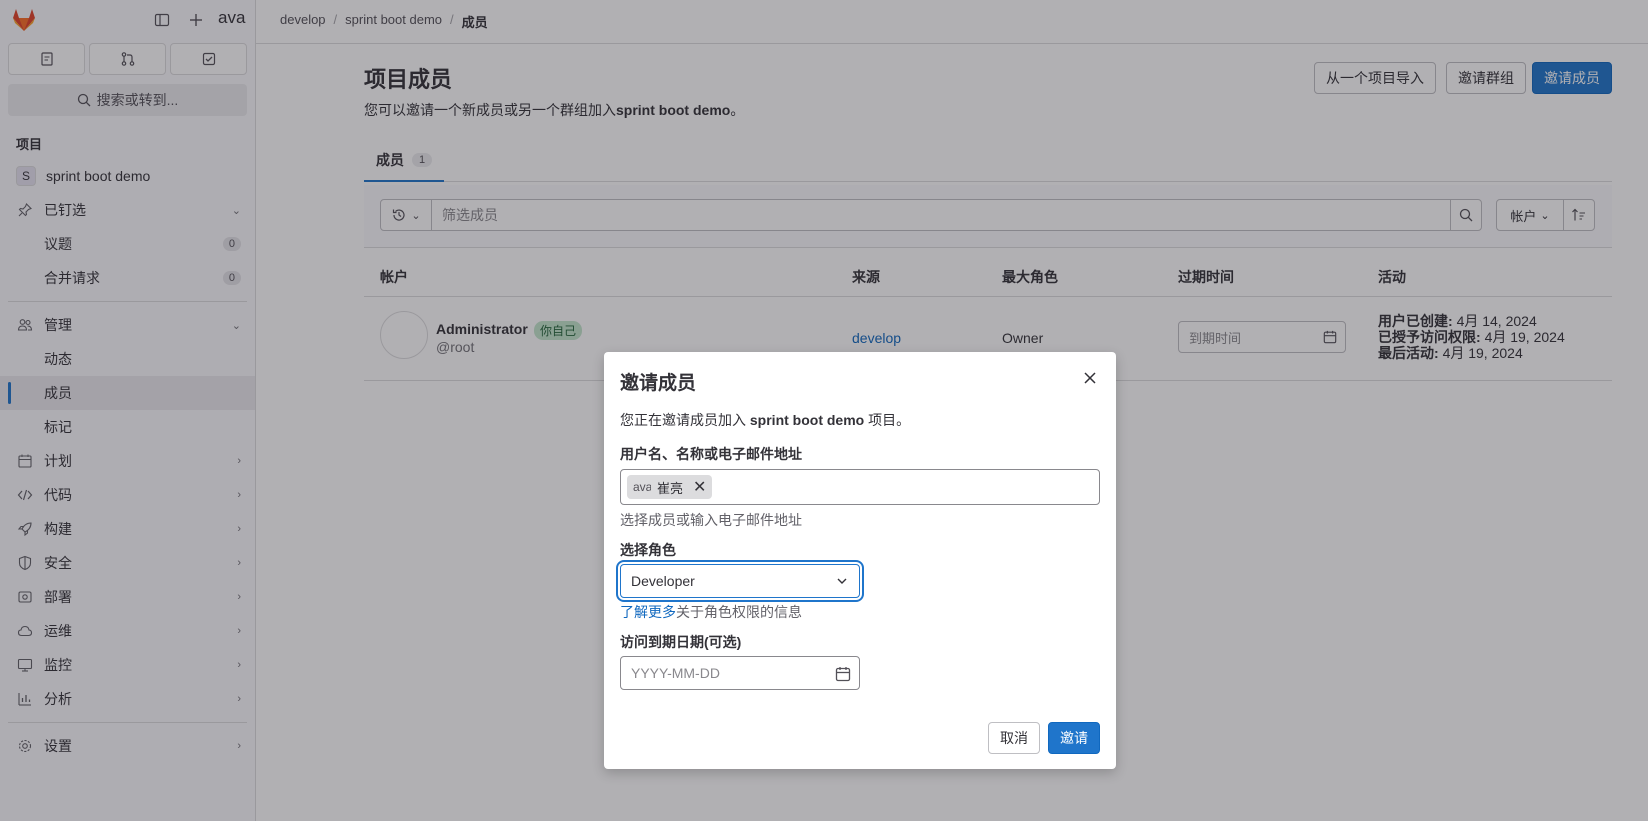  Describe the element at coordinates (807, 420) in the screenshot. I see `modal-intro-project: sprint boot demo` at that location.